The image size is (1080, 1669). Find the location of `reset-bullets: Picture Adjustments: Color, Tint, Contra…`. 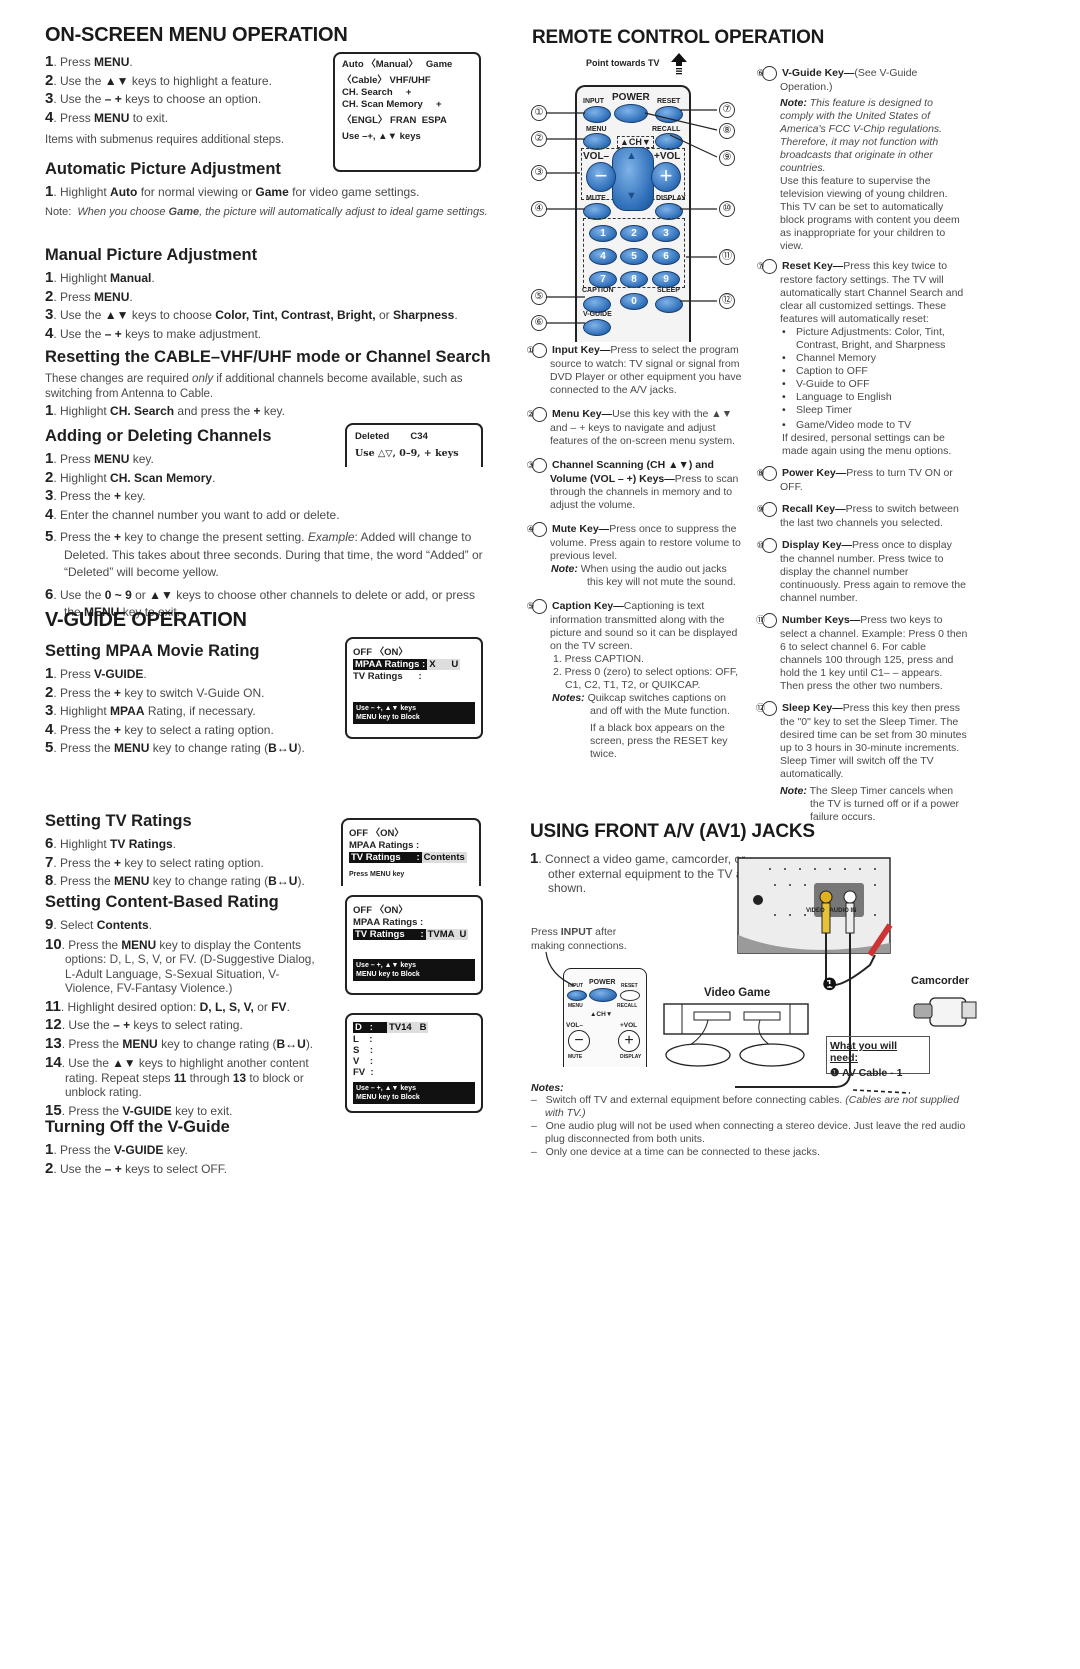

reset-bullets: Picture Adjustments: Color, Tint, Contra… is located at coordinates (865, 379).